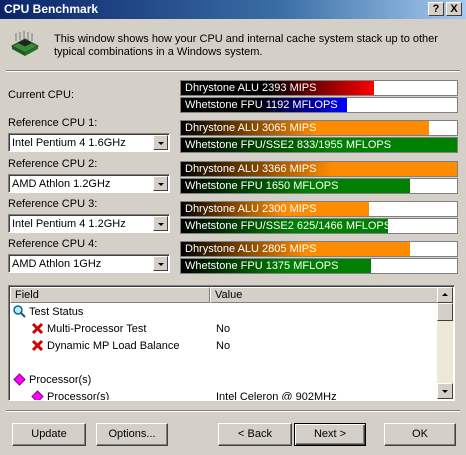  I want to click on update-button: Update, so click(49, 434).